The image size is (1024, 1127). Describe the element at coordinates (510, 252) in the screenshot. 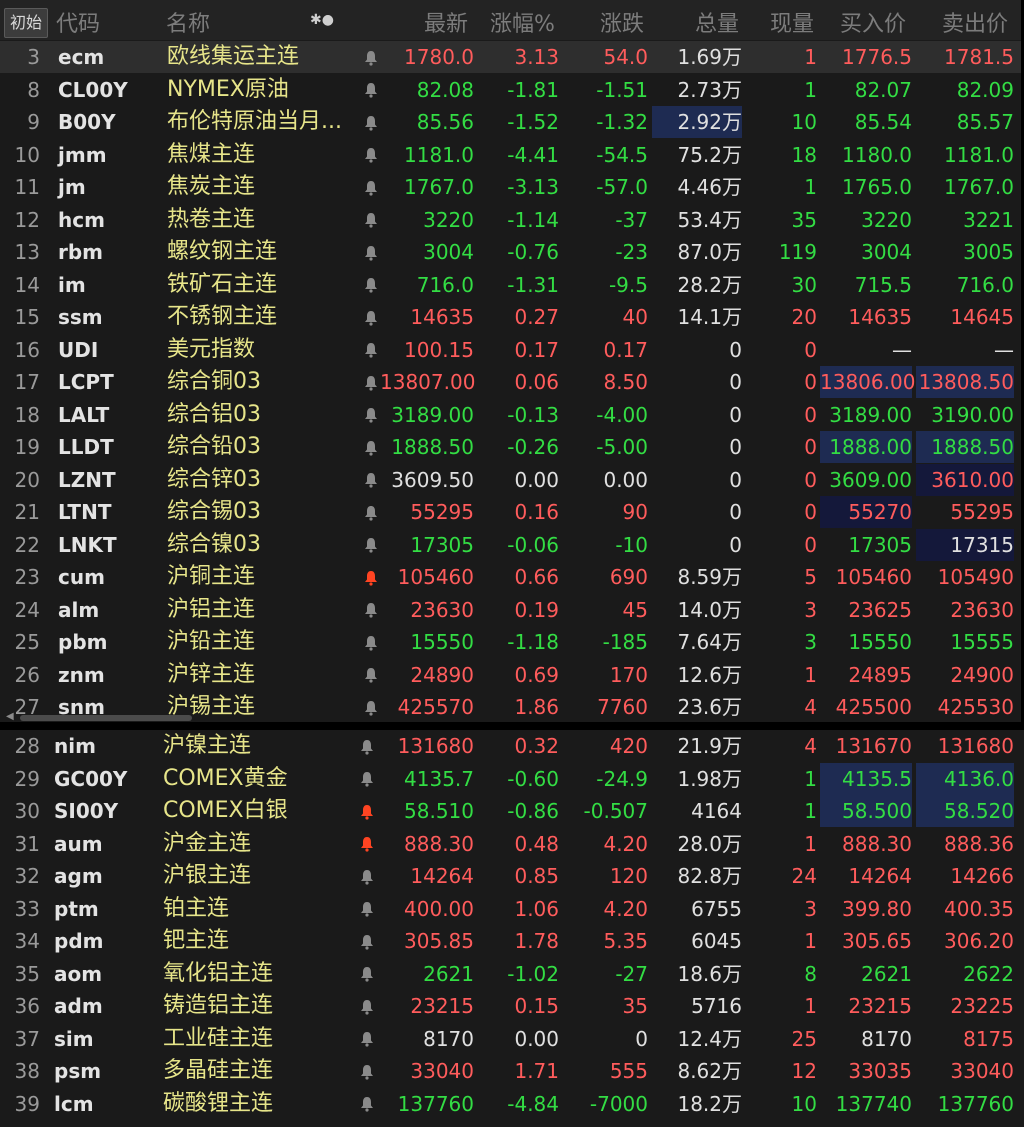

I see `table-row: 13 rbm 螺纹钢主连 3004 -0.76 -23 87.0万 119 3004 3005` at that location.